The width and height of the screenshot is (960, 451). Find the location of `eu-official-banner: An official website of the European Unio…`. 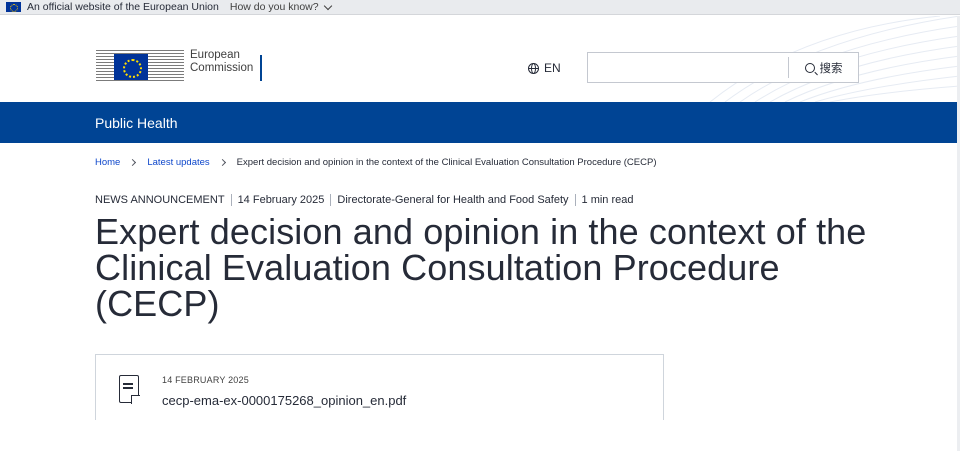

eu-official-banner: An official website of the European Unio… is located at coordinates (480, 7).